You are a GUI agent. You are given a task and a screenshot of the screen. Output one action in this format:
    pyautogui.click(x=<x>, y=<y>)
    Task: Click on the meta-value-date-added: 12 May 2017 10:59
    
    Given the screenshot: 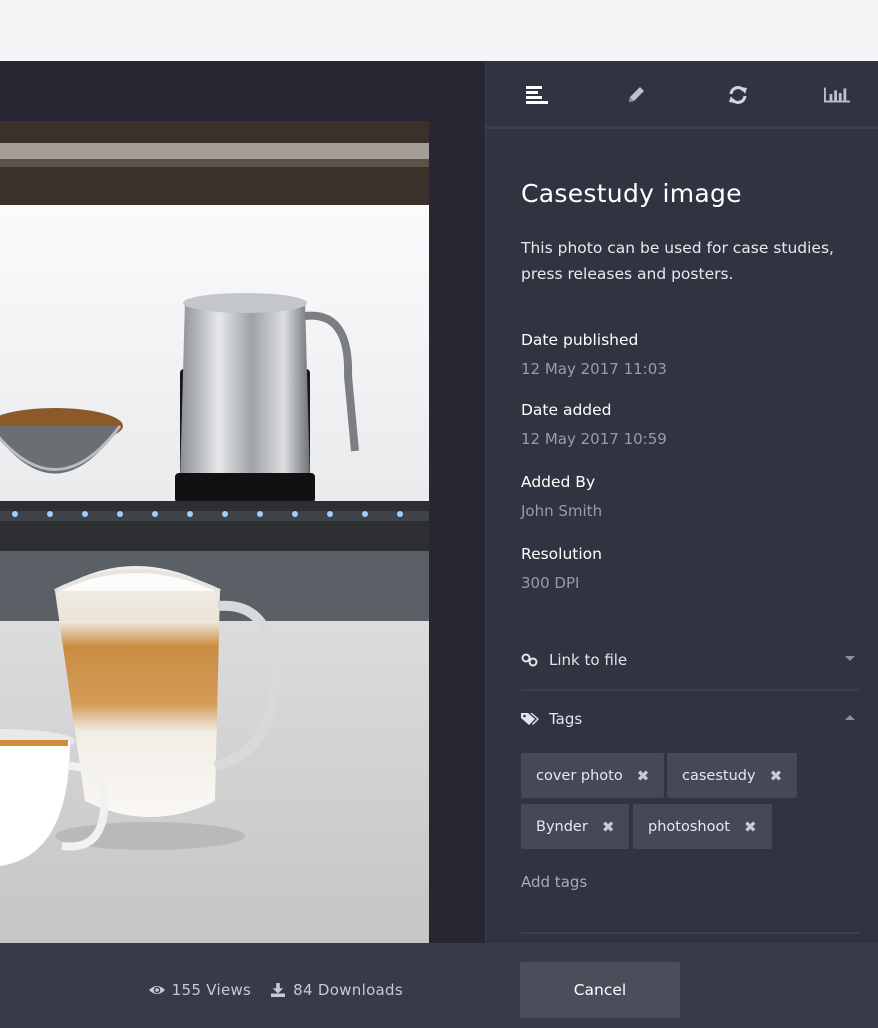 What is the action you would take?
    pyautogui.click(x=594, y=439)
    